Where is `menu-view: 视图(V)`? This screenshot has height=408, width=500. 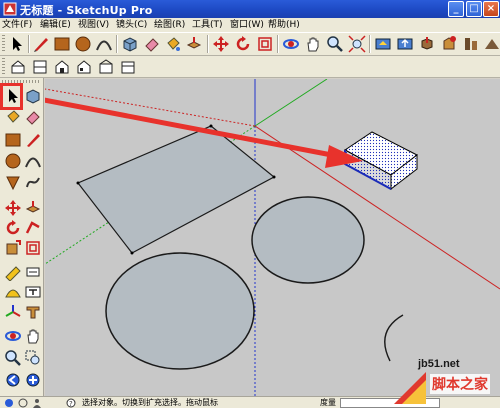 menu-view: 视图(V) is located at coordinates (93, 25).